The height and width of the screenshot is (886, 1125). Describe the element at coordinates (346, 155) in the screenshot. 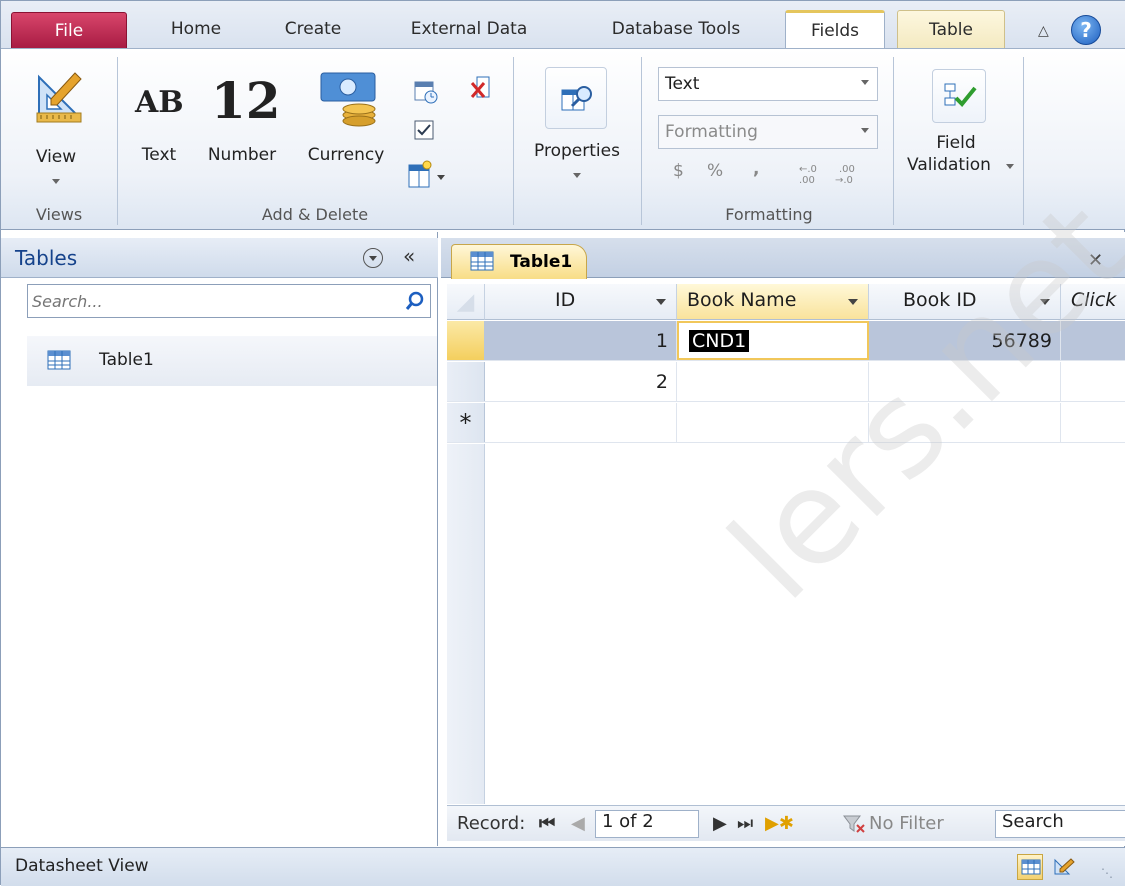

I see `currency-field-label: Currency` at that location.